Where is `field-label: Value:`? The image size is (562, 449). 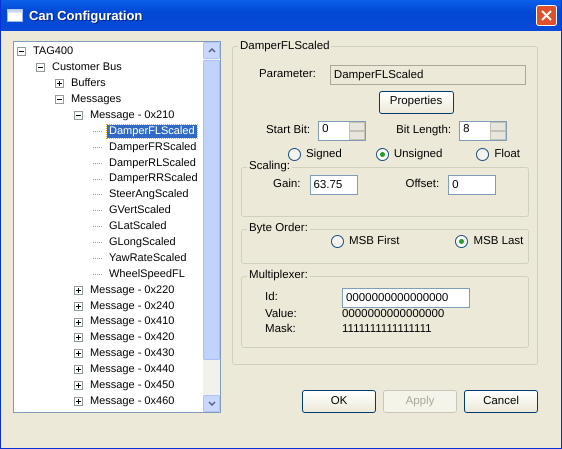 field-label: Value: is located at coordinates (281, 315).